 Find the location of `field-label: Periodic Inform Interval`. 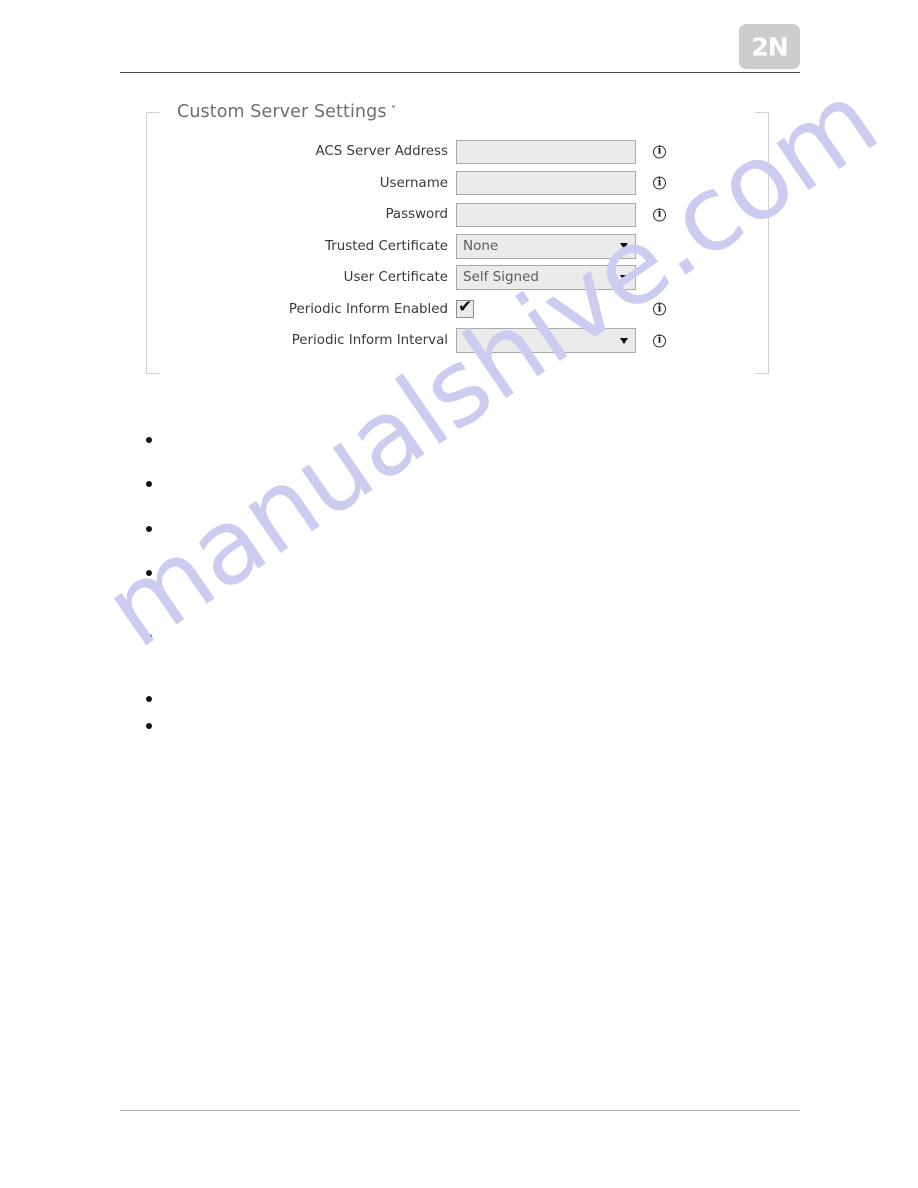

field-label: Periodic Inform Interval is located at coordinates (369, 341).